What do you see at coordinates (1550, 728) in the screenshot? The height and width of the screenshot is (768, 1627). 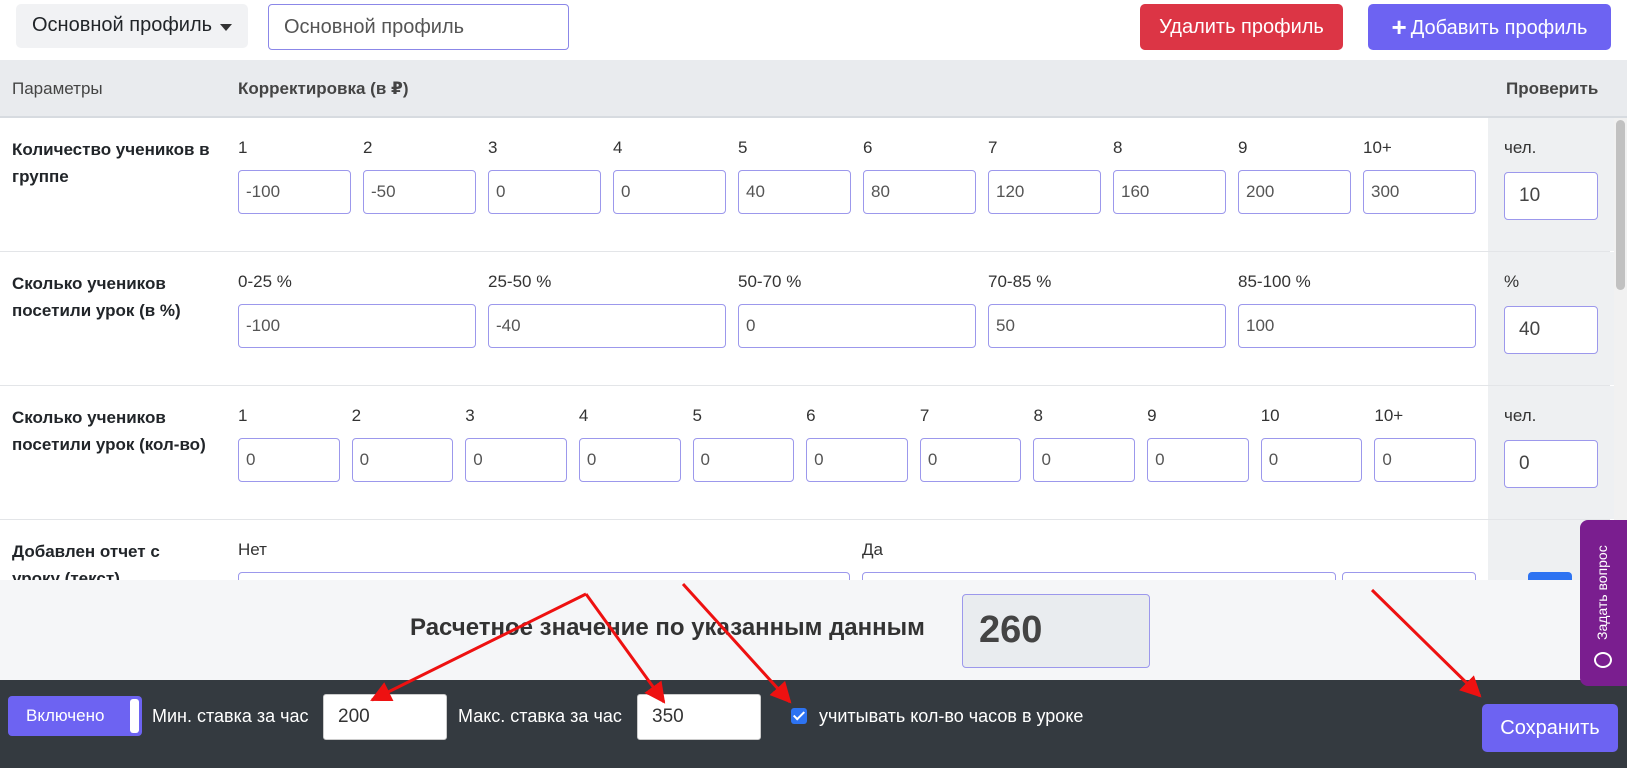 I see `save-button: Сохранить` at bounding box center [1550, 728].